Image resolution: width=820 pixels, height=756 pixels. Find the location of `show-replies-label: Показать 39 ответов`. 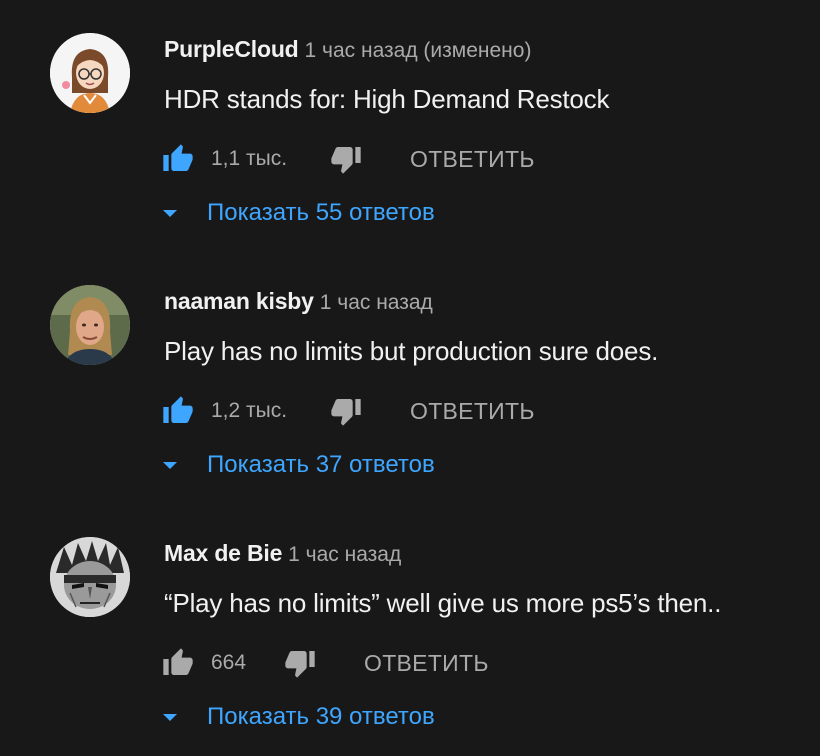

show-replies-label: Показать 39 ответов is located at coordinates (321, 716).